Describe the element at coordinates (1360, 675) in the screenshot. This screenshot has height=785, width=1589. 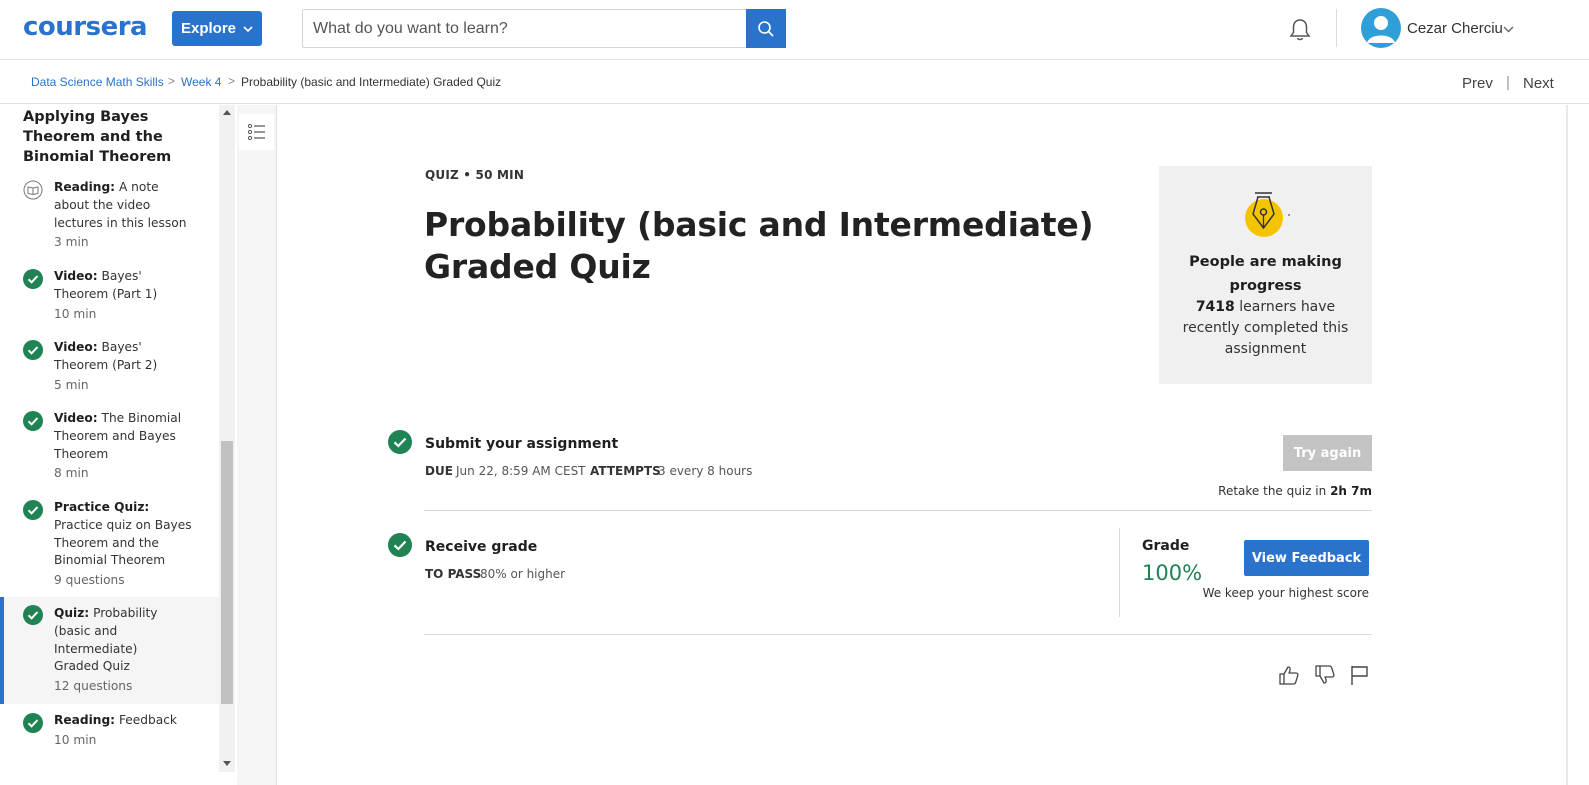
I see `flag-icon` at that location.